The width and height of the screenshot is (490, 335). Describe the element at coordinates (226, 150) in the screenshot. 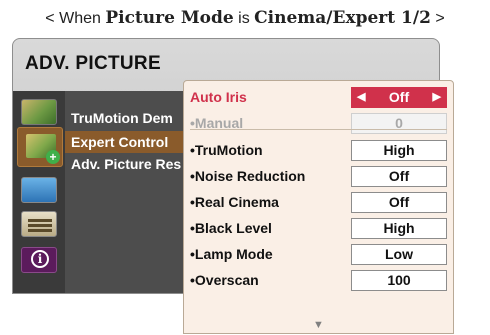

I see `setting-label: •TruMotion` at that location.